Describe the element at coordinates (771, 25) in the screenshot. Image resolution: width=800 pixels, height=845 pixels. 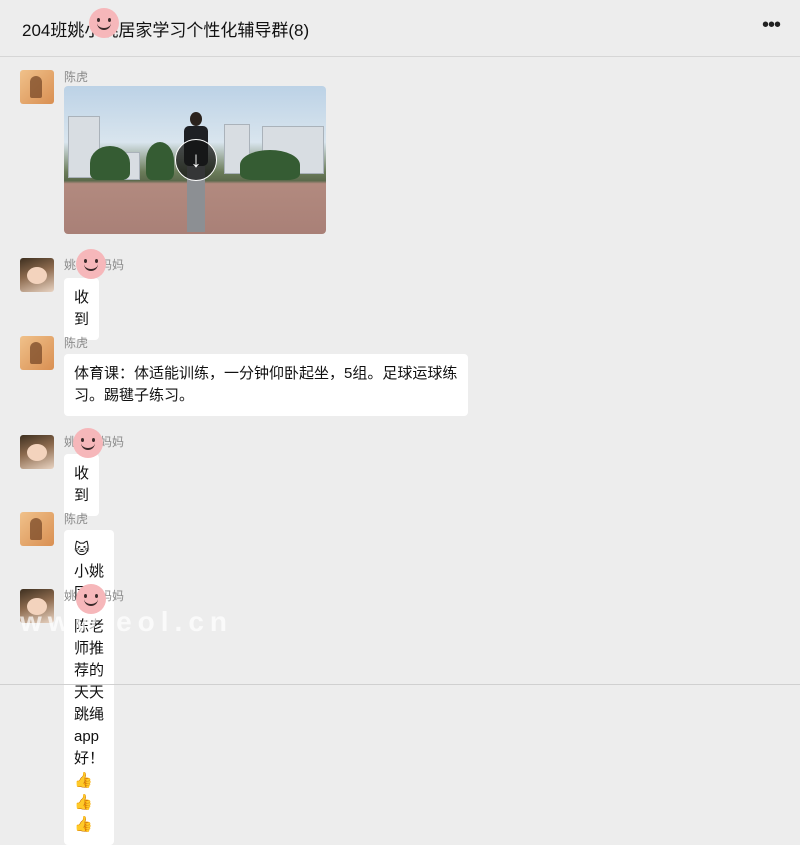
I see `more-icon: •••` at that location.